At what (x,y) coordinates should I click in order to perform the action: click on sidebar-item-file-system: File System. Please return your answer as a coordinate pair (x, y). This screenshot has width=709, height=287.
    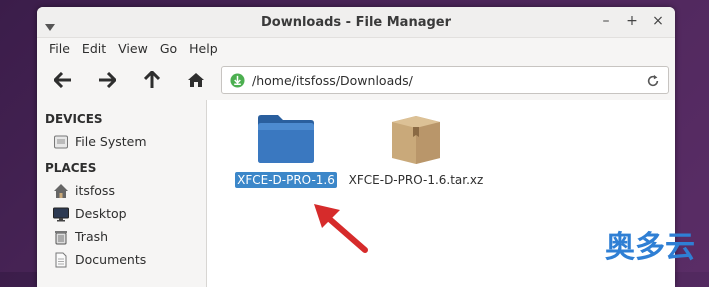
    Looking at the image, I should click on (121, 141).